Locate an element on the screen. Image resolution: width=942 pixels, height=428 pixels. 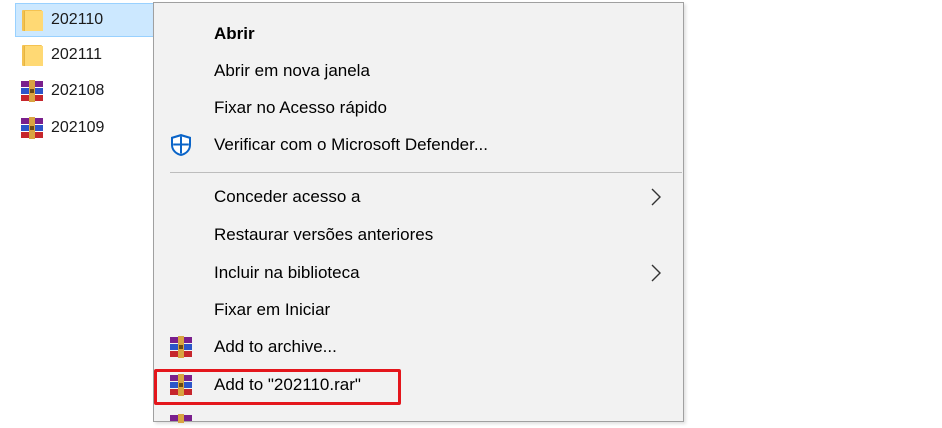
menu-item-label: Fixar no Acesso rápido is located at coordinates (300, 107).